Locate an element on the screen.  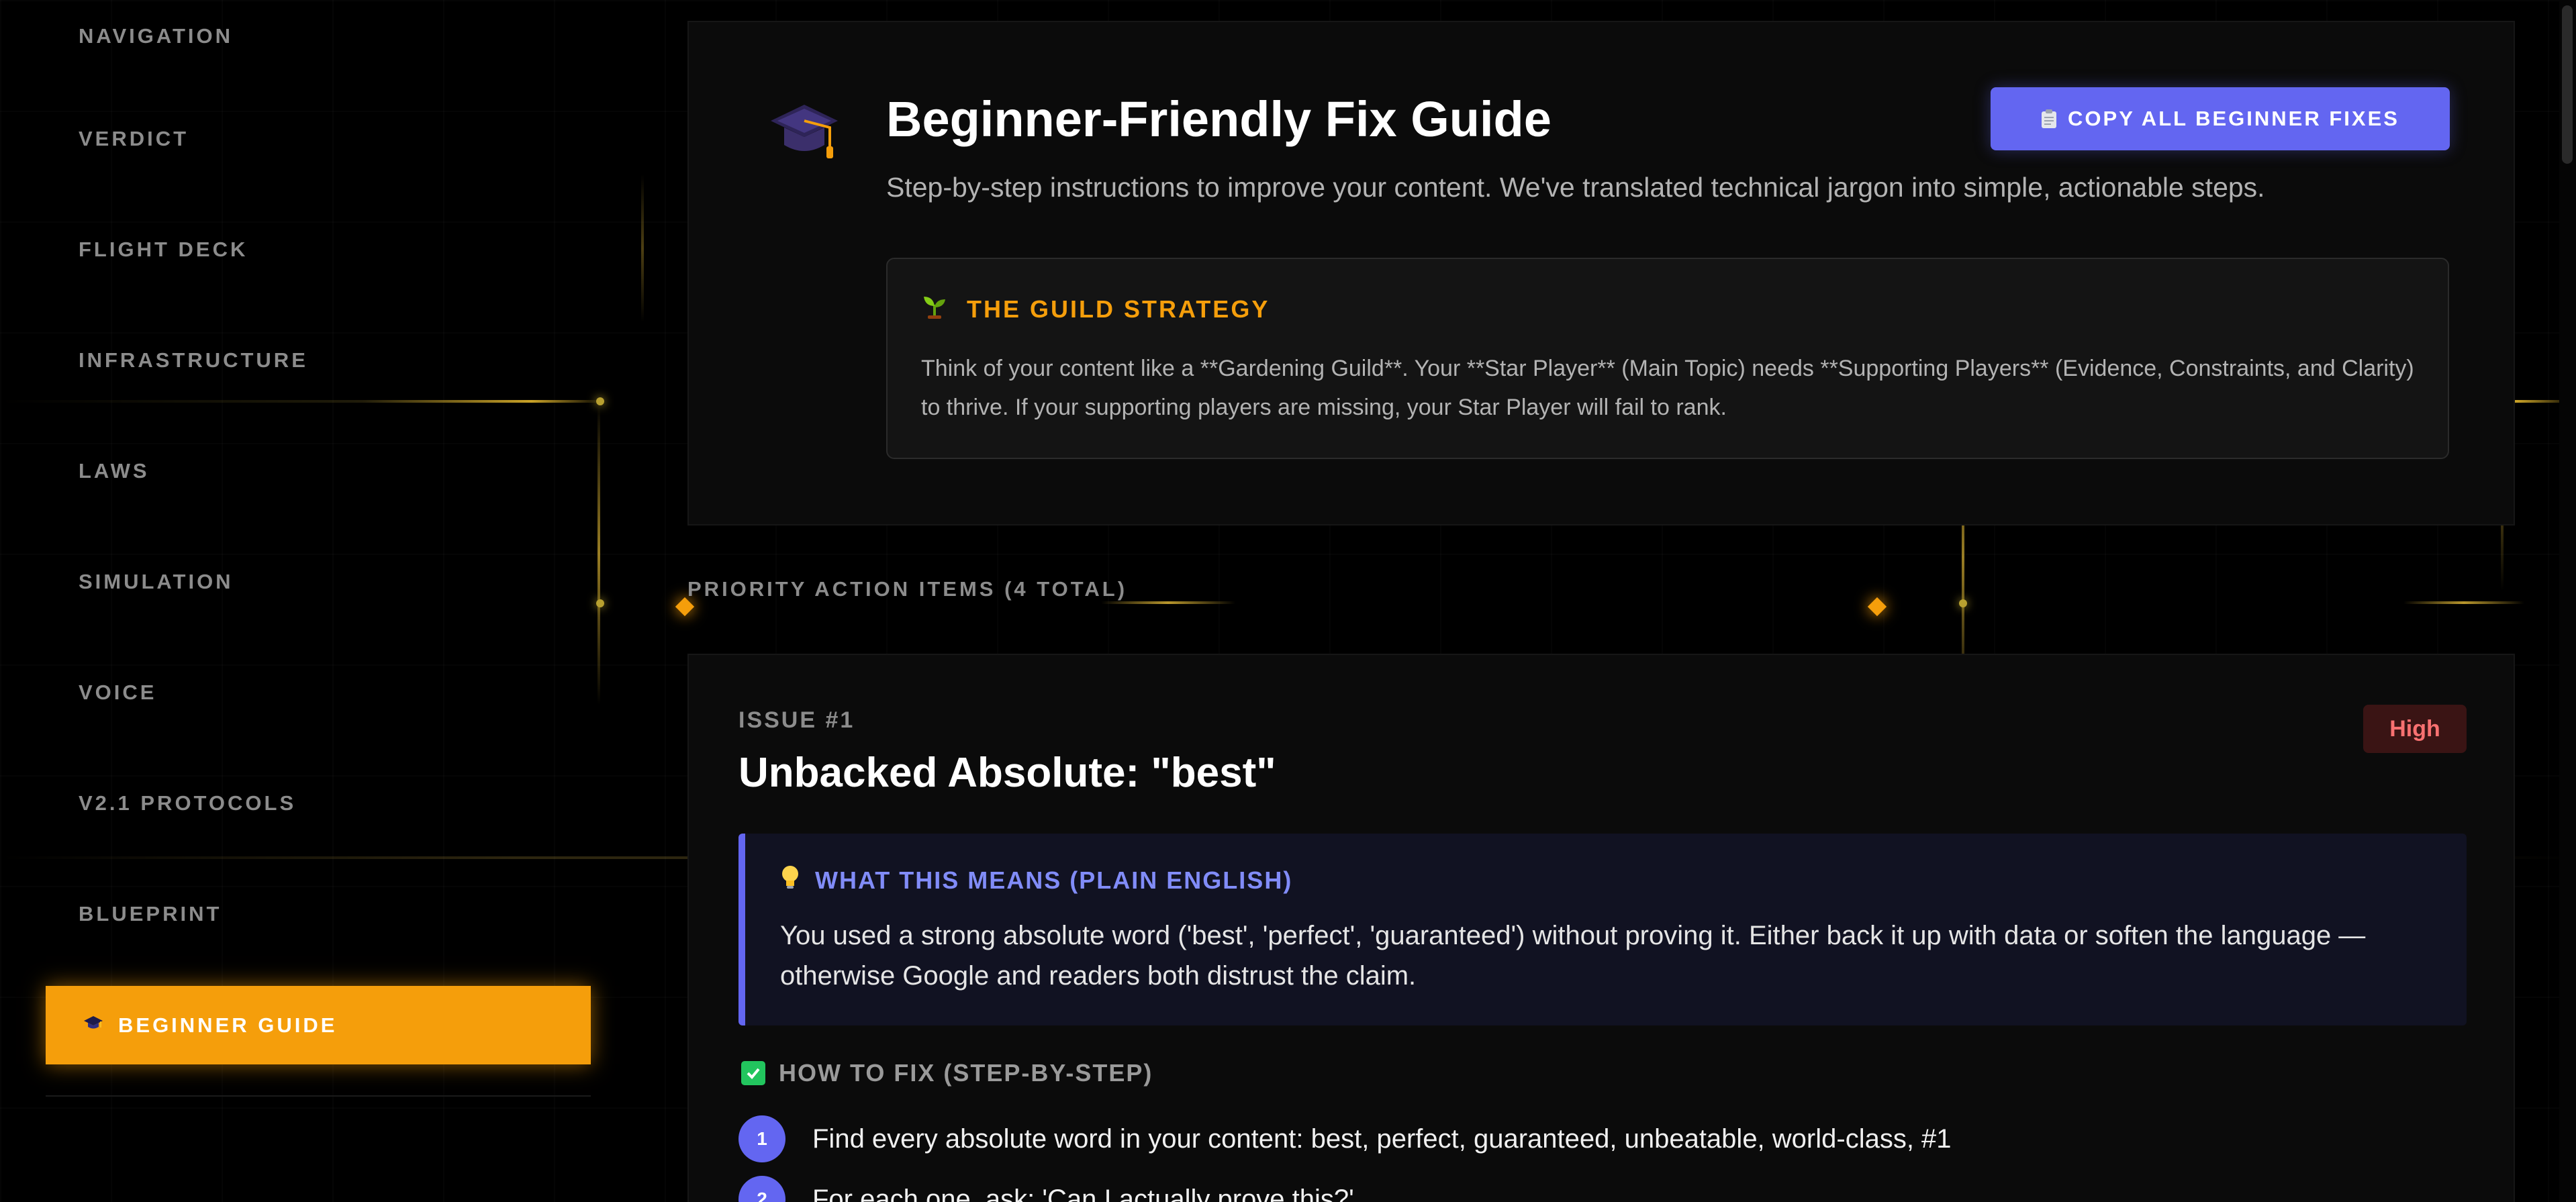
seedling-icon is located at coordinates (934, 309).